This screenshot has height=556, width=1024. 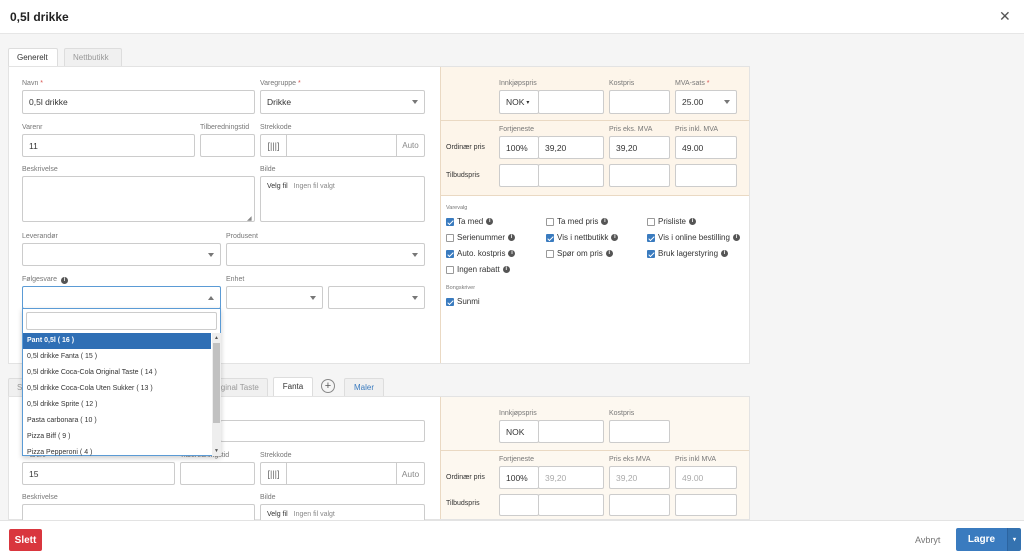 I want to click on dropdown-option: Pizza Pepperoni ( 4 ), so click(x=117, y=450).